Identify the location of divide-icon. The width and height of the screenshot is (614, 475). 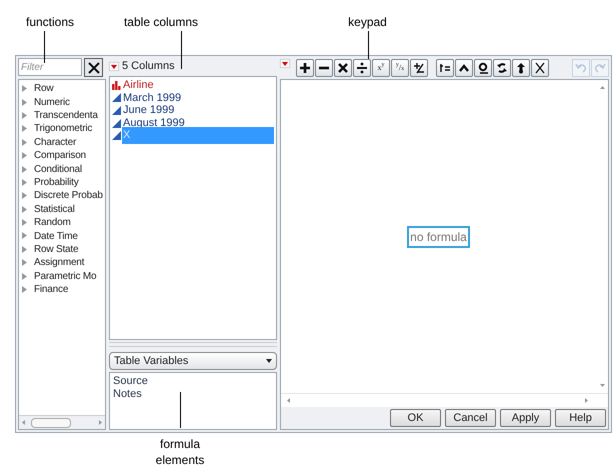
(362, 68).